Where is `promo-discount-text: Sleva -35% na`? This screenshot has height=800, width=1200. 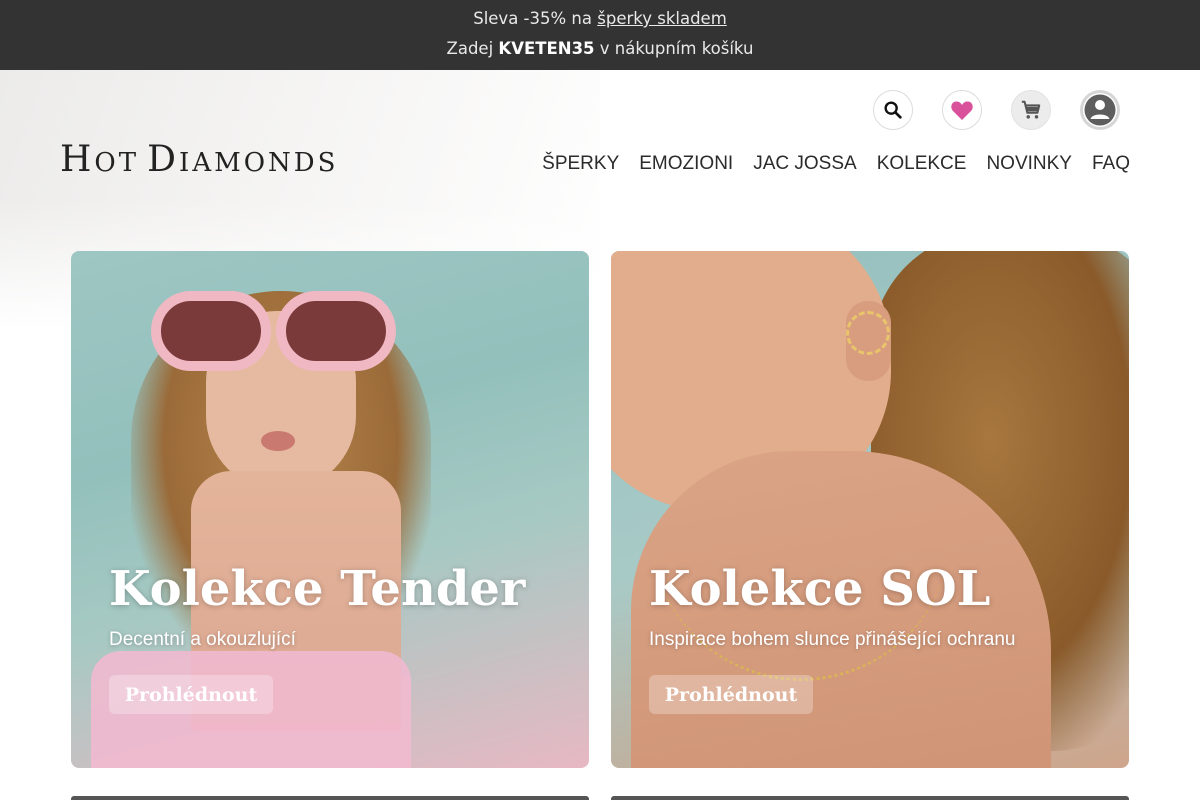
promo-discount-text: Sleva -35% na is located at coordinates (535, 18).